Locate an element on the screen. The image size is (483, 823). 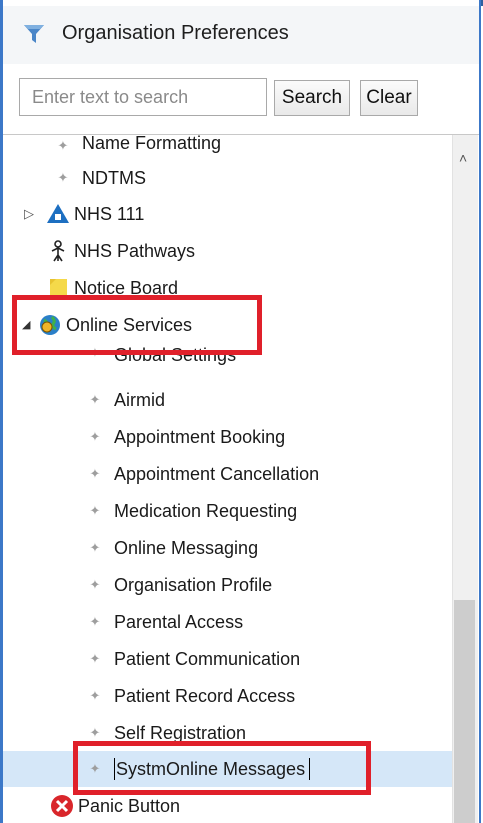
tree-item-label: NHS Pathways is located at coordinates (135, 250).